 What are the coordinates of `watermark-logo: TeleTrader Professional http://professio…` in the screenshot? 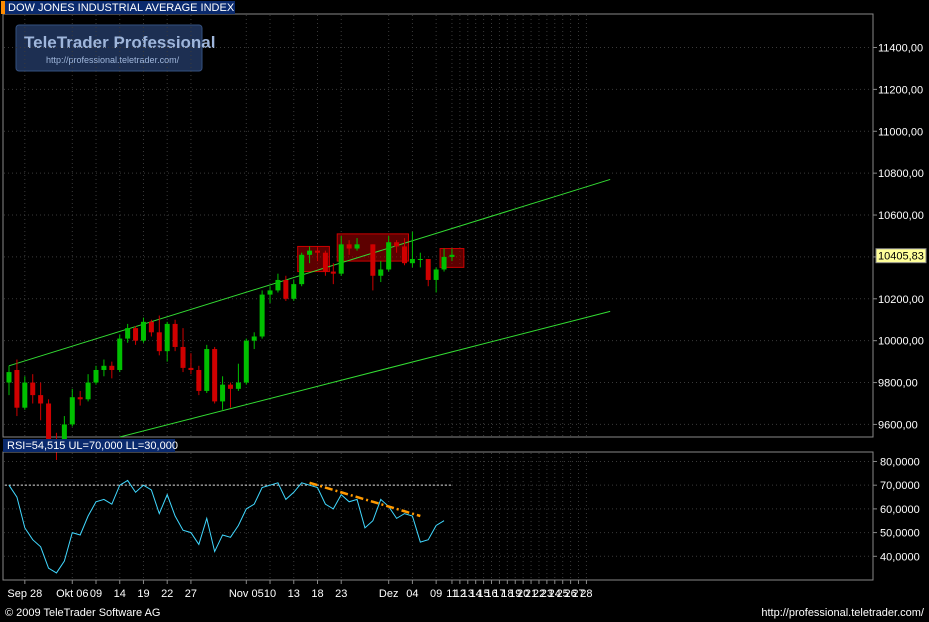 It's located at (115, 48).